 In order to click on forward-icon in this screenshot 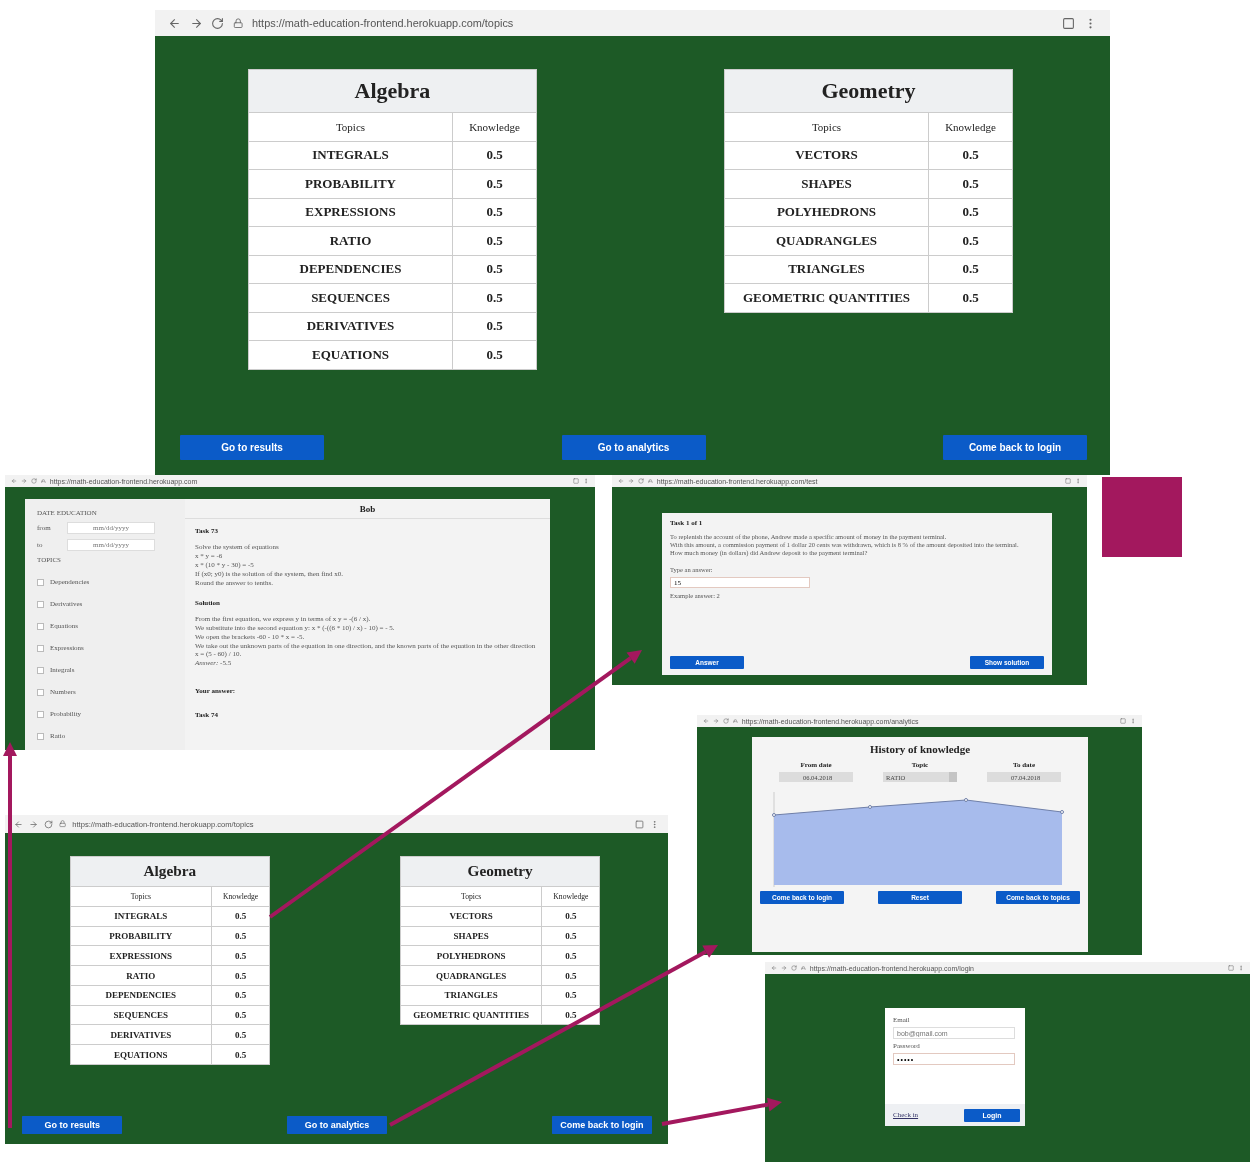, I will do `click(196, 23)`.